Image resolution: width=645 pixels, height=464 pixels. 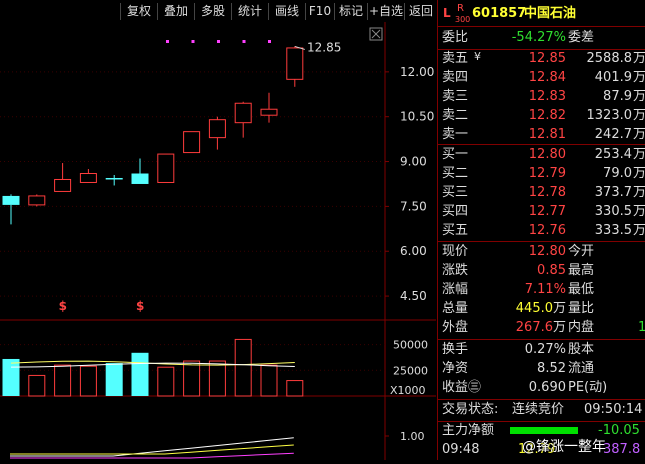 I want to click on ask-volume: 87.9, so click(x=617, y=96).